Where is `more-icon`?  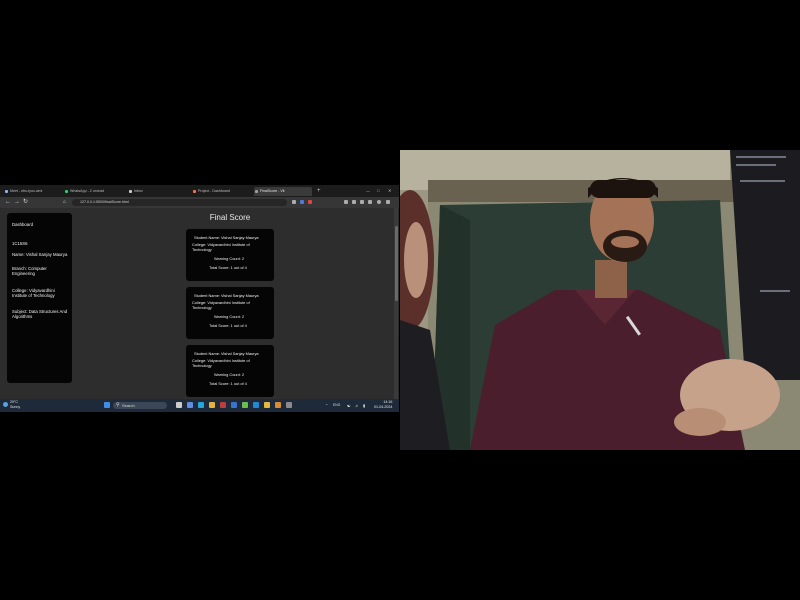
more-icon is located at coordinates (388, 202).